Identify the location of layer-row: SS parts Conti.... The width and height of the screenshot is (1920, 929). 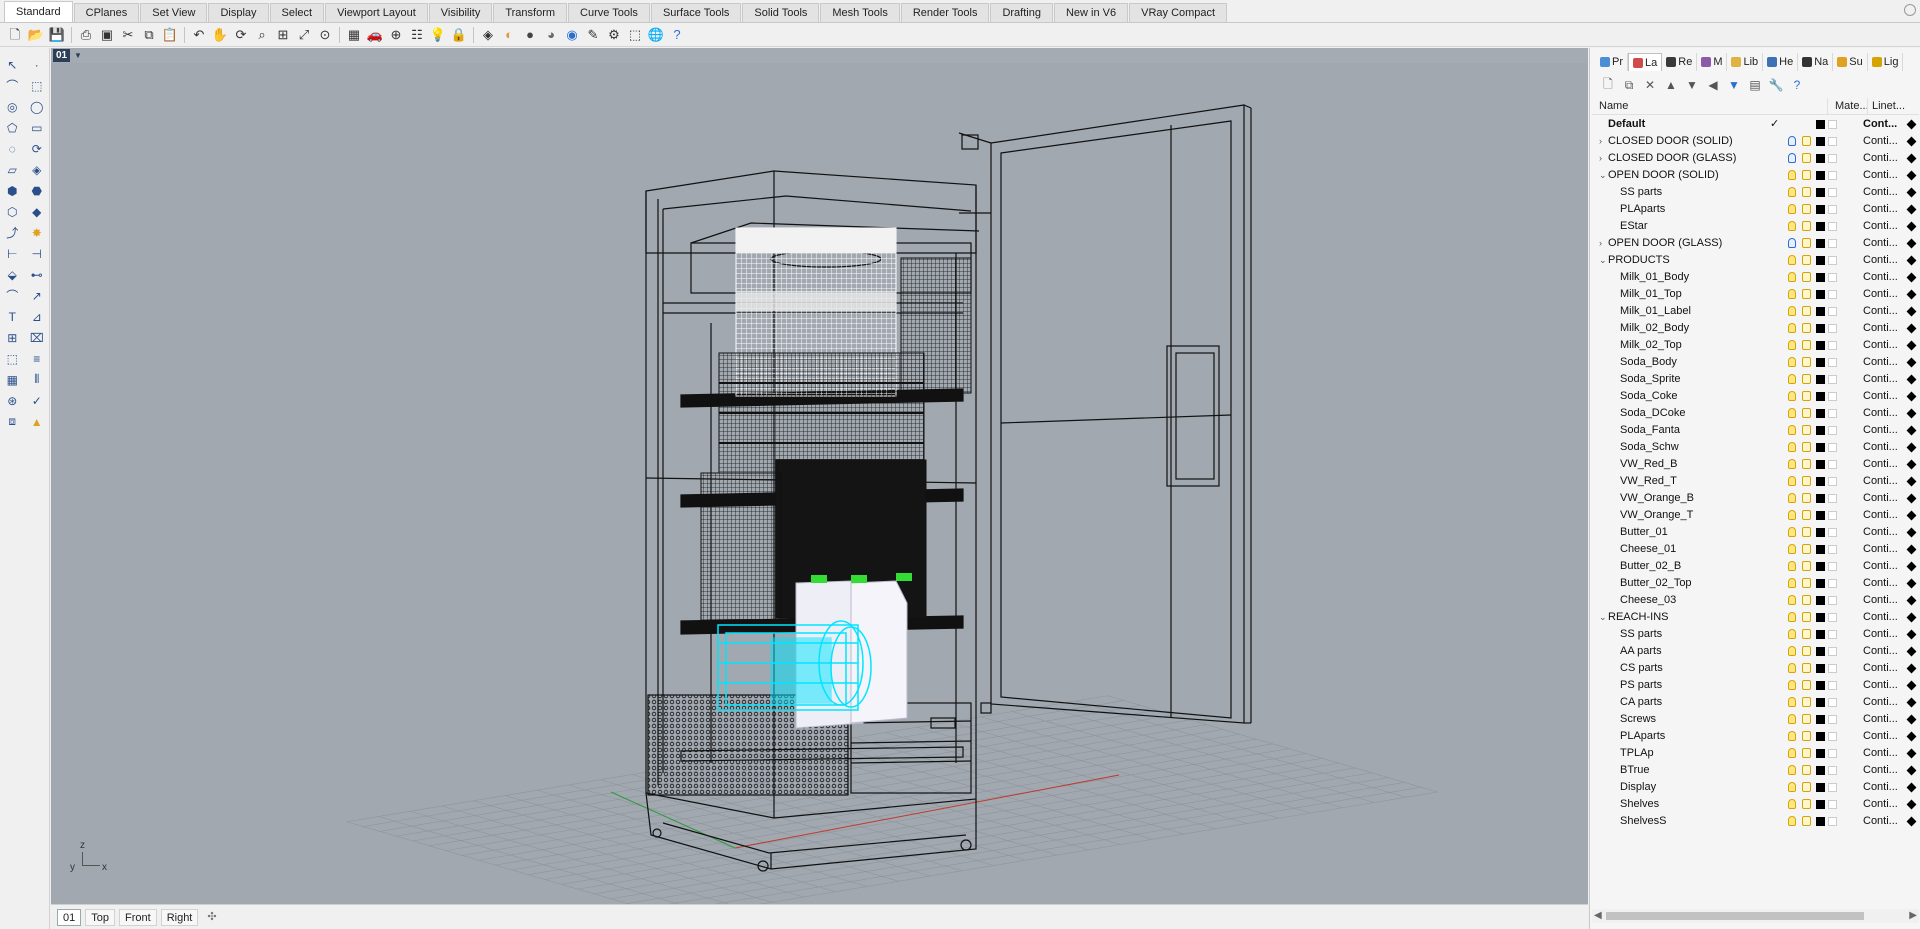
(1755, 634).